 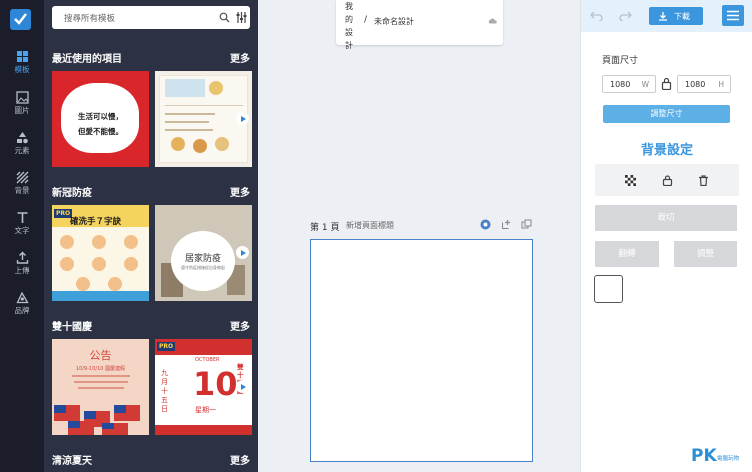 What do you see at coordinates (620, 61) in the screenshot?
I see `page-size-title: 頁面尺寸` at bounding box center [620, 61].